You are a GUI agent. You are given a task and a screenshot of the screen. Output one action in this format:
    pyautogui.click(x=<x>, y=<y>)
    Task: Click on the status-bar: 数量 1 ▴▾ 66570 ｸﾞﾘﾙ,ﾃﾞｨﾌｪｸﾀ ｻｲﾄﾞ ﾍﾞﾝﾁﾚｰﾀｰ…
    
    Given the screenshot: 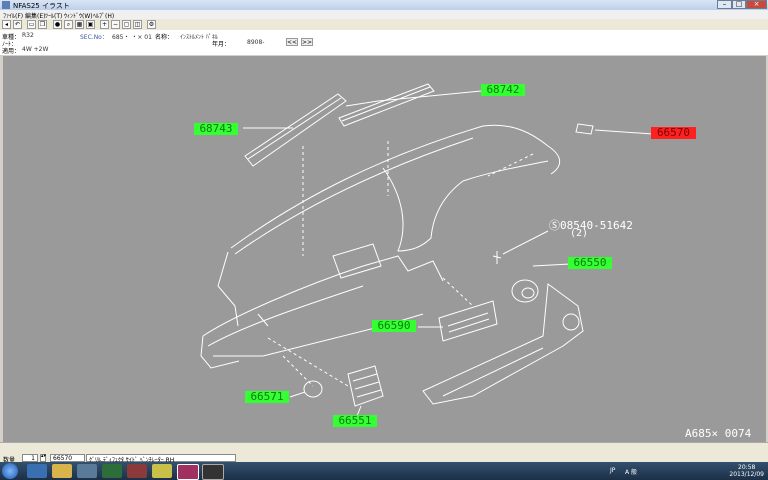 What is the action you would take?
    pyautogui.click(x=384, y=453)
    